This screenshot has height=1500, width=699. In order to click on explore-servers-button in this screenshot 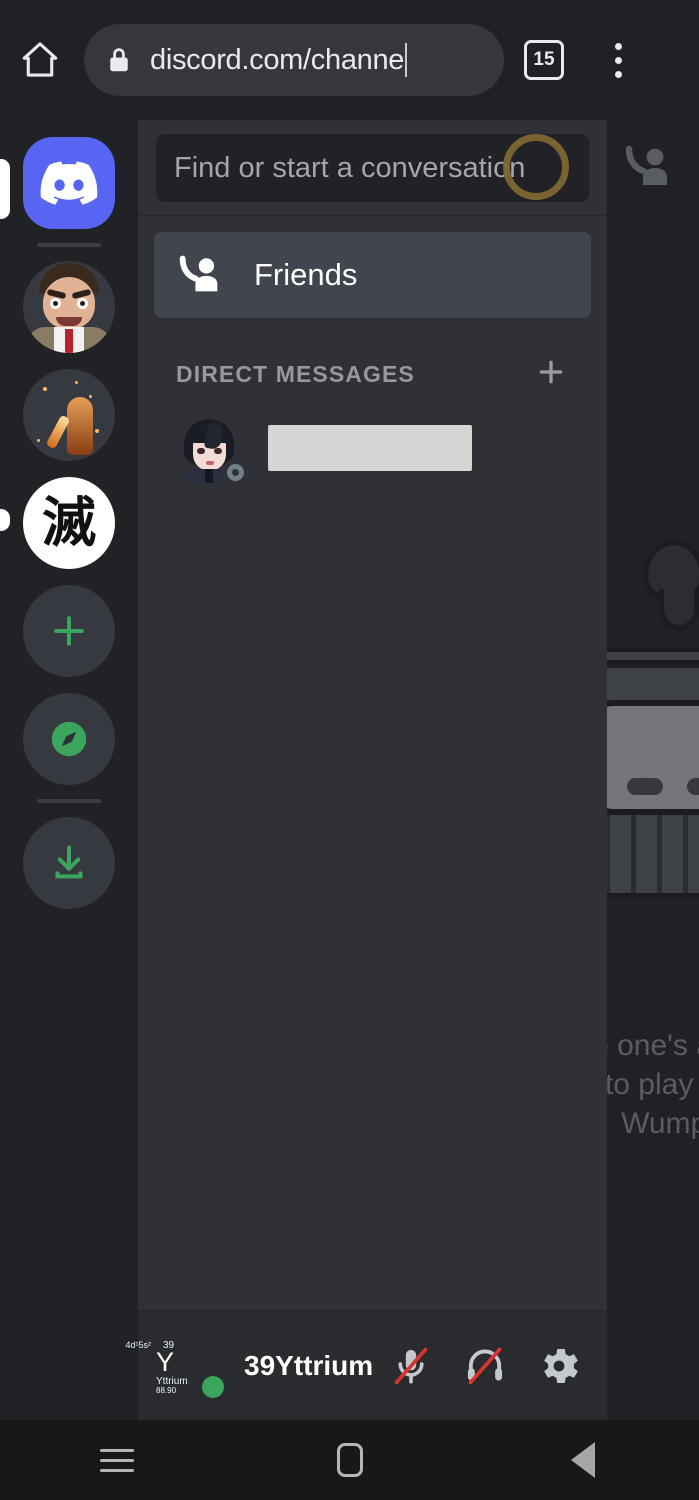, I will do `click(69, 739)`.